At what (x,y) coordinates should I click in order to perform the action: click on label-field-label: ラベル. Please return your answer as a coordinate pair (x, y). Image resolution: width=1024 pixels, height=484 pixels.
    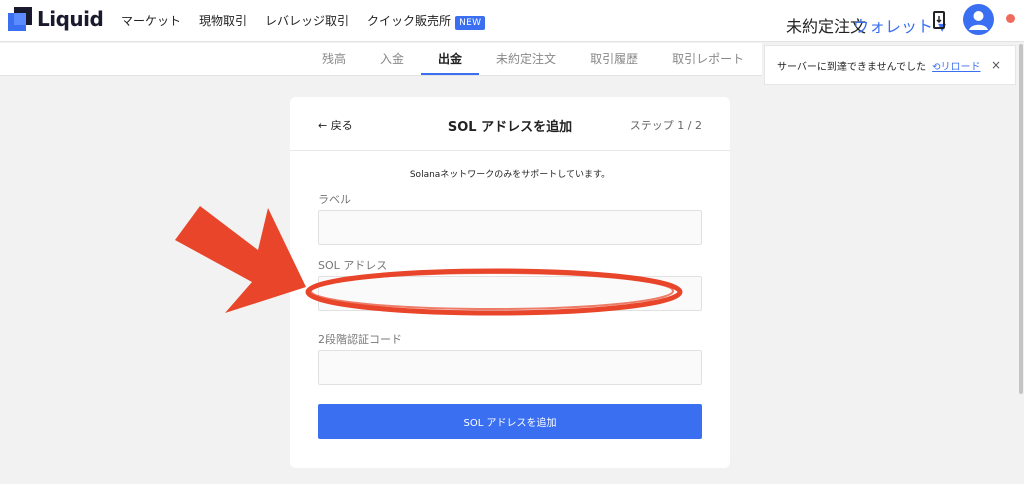
    Looking at the image, I should click on (334, 199).